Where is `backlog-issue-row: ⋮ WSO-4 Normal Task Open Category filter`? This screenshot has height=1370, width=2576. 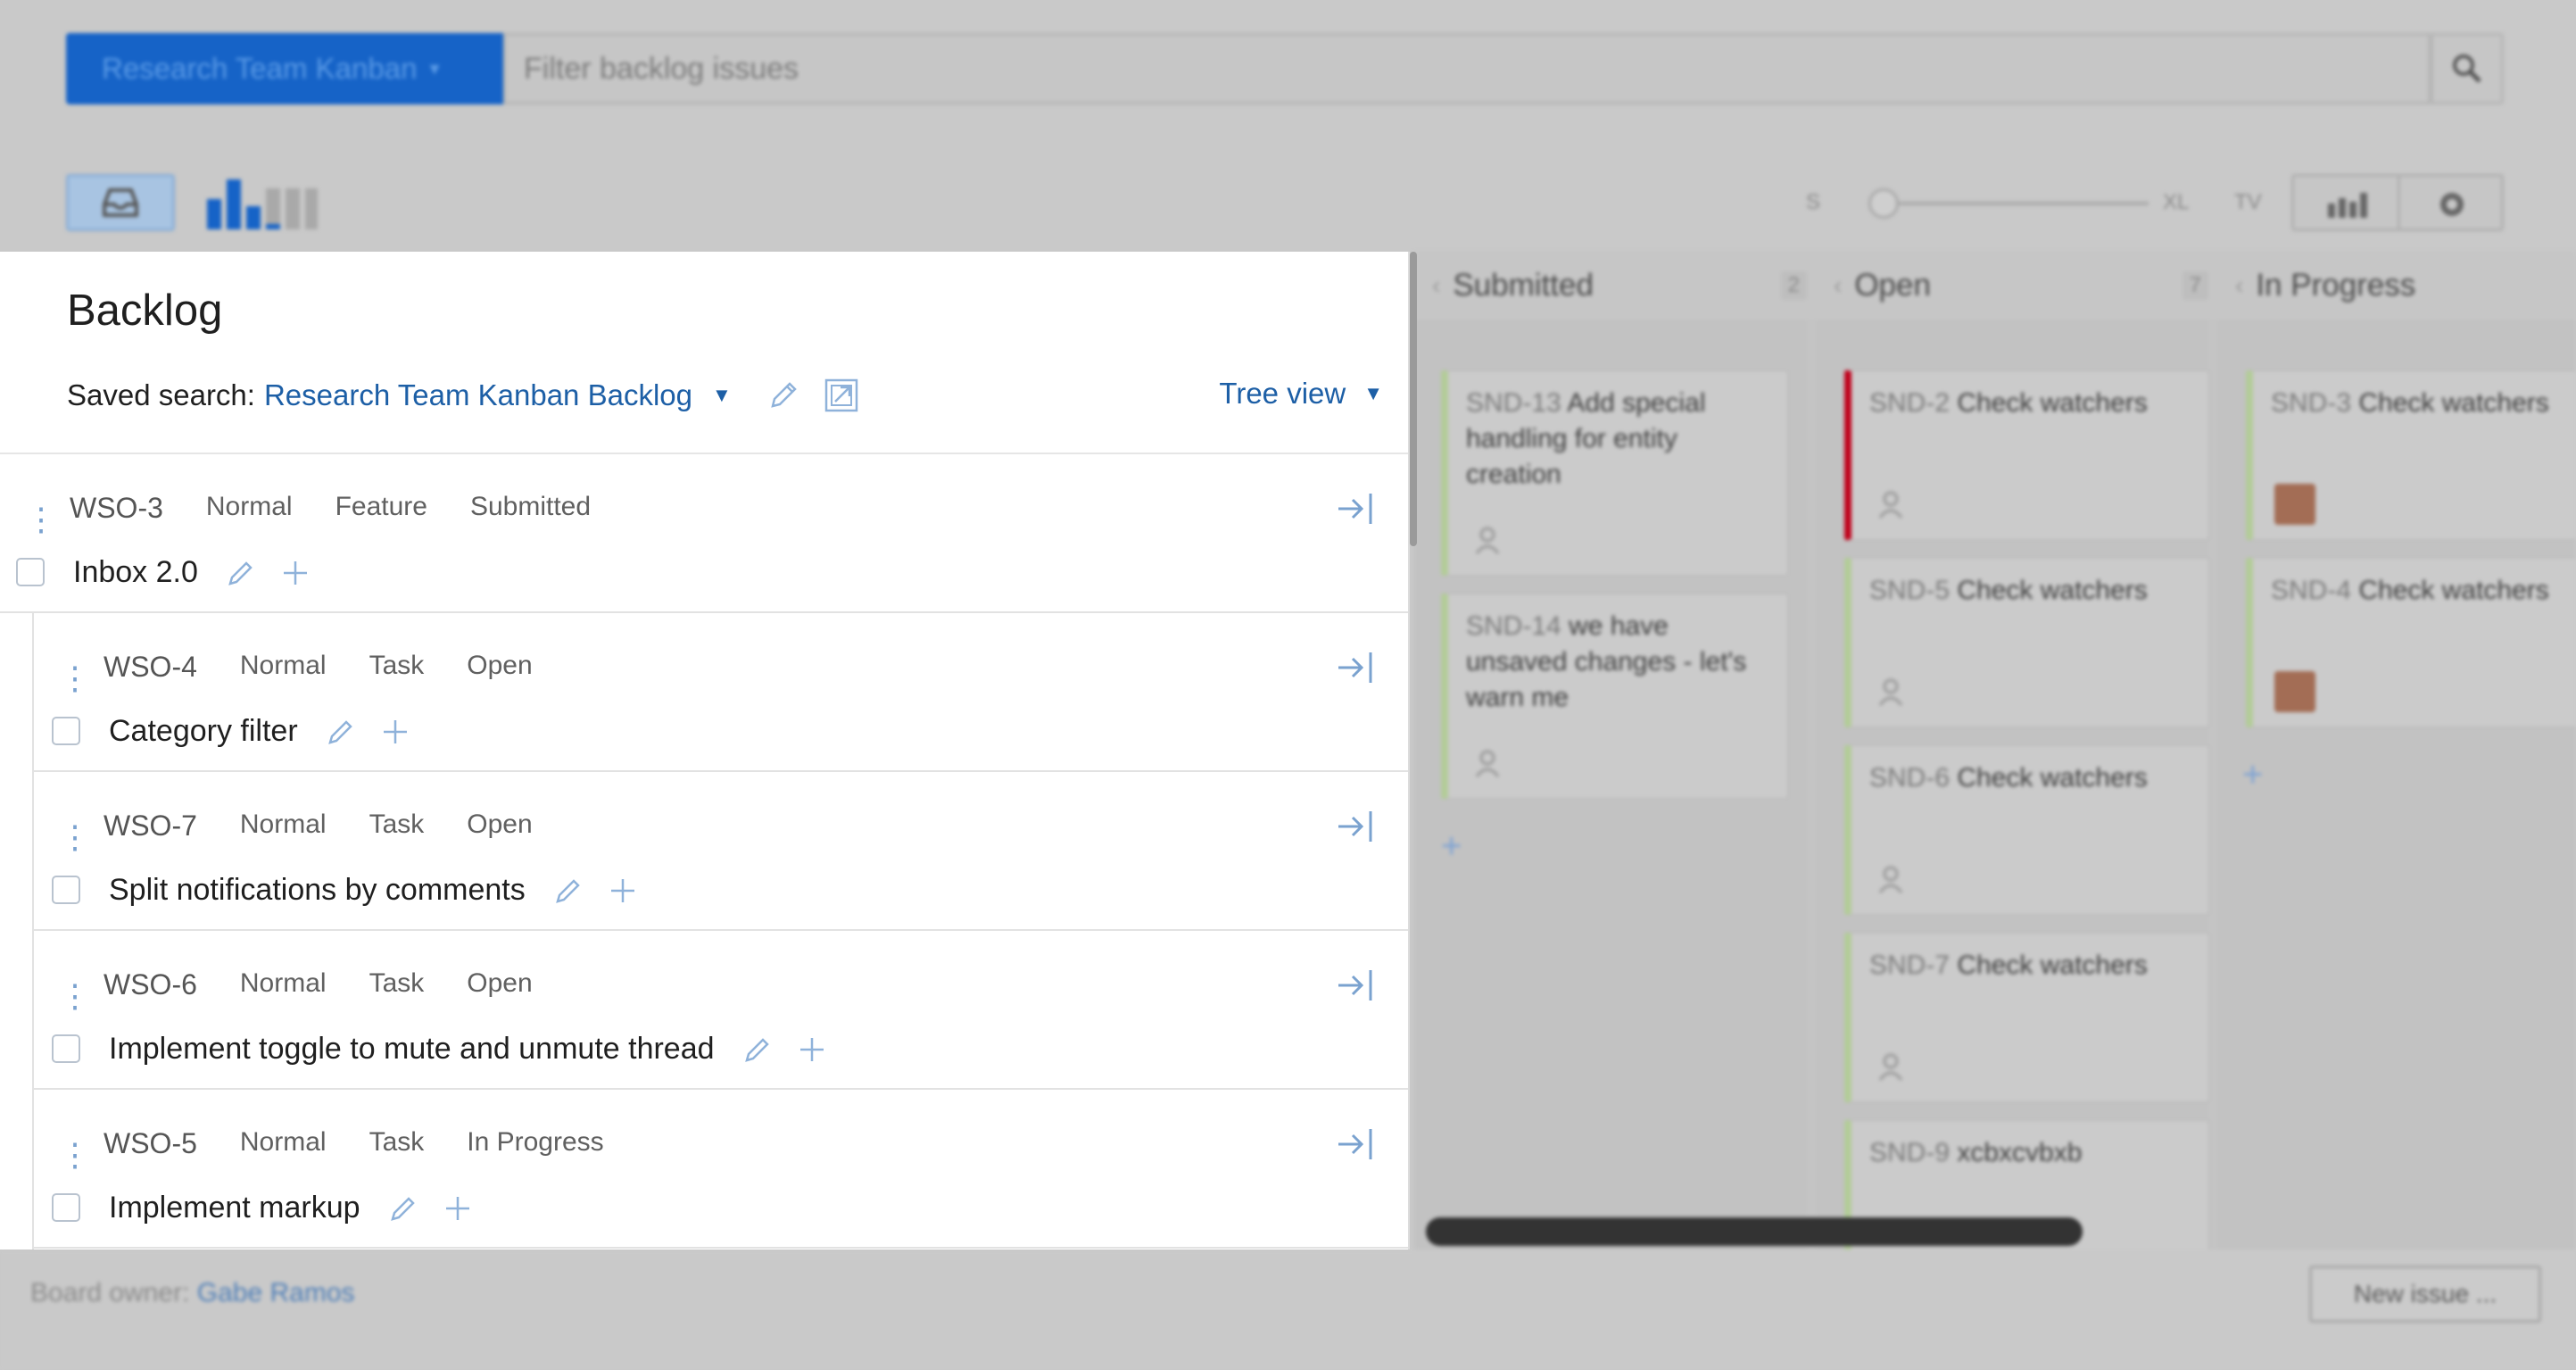 backlog-issue-row: ⋮ WSO-4 Normal Task Open Category filter is located at coordinates (721, 692).